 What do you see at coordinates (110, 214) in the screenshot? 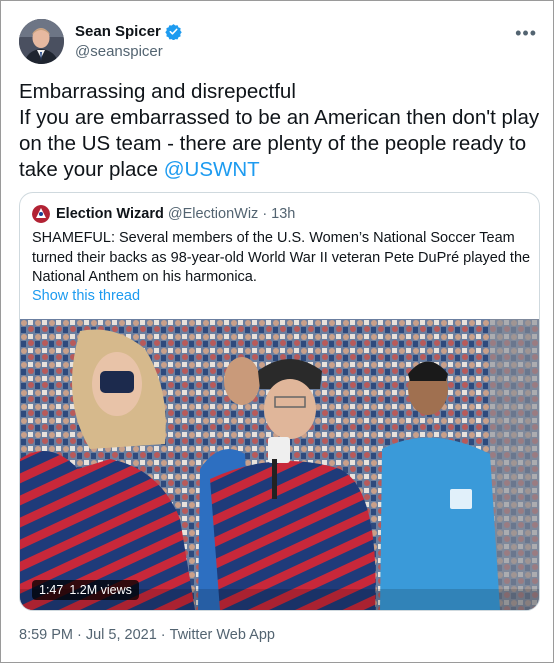
I see `quoted-author-name: Election Wizard` at bounding box center [110, 214].